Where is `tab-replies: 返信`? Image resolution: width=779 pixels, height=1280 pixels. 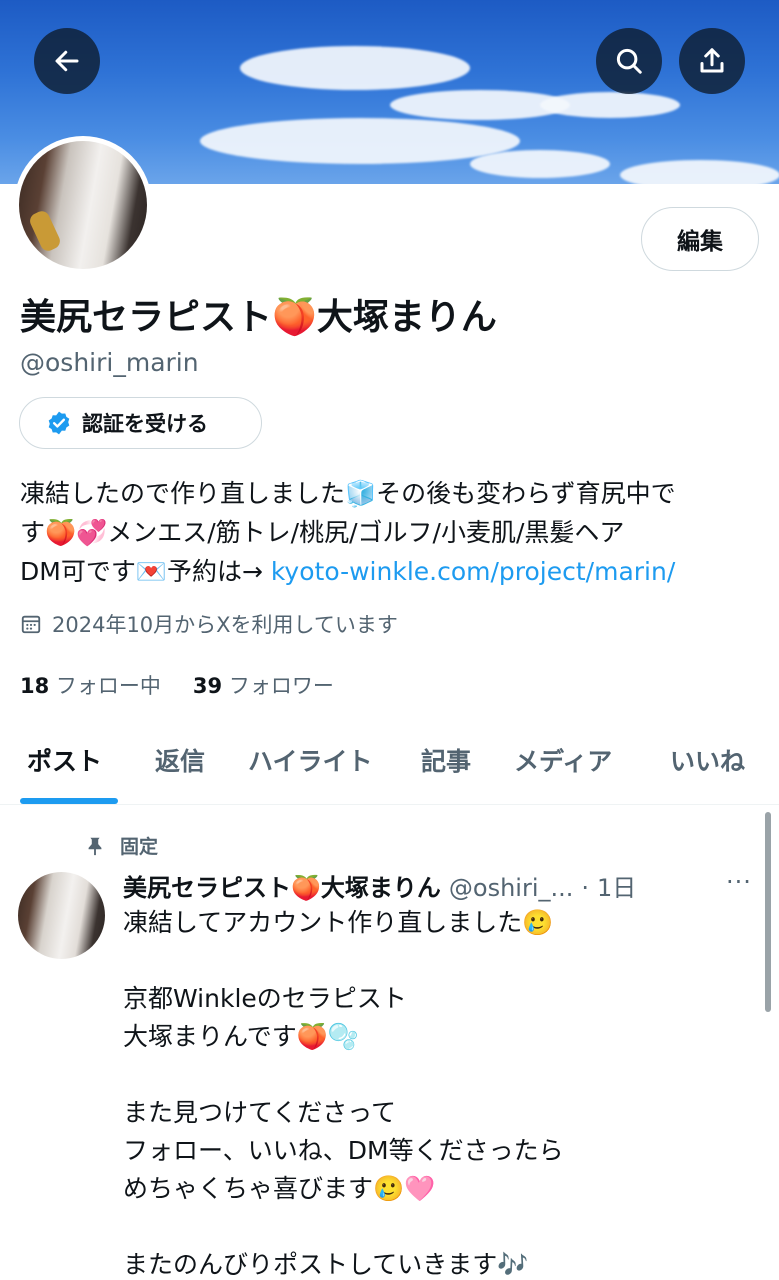 tab-replies: 返信 is located at coordinates (180, 760).